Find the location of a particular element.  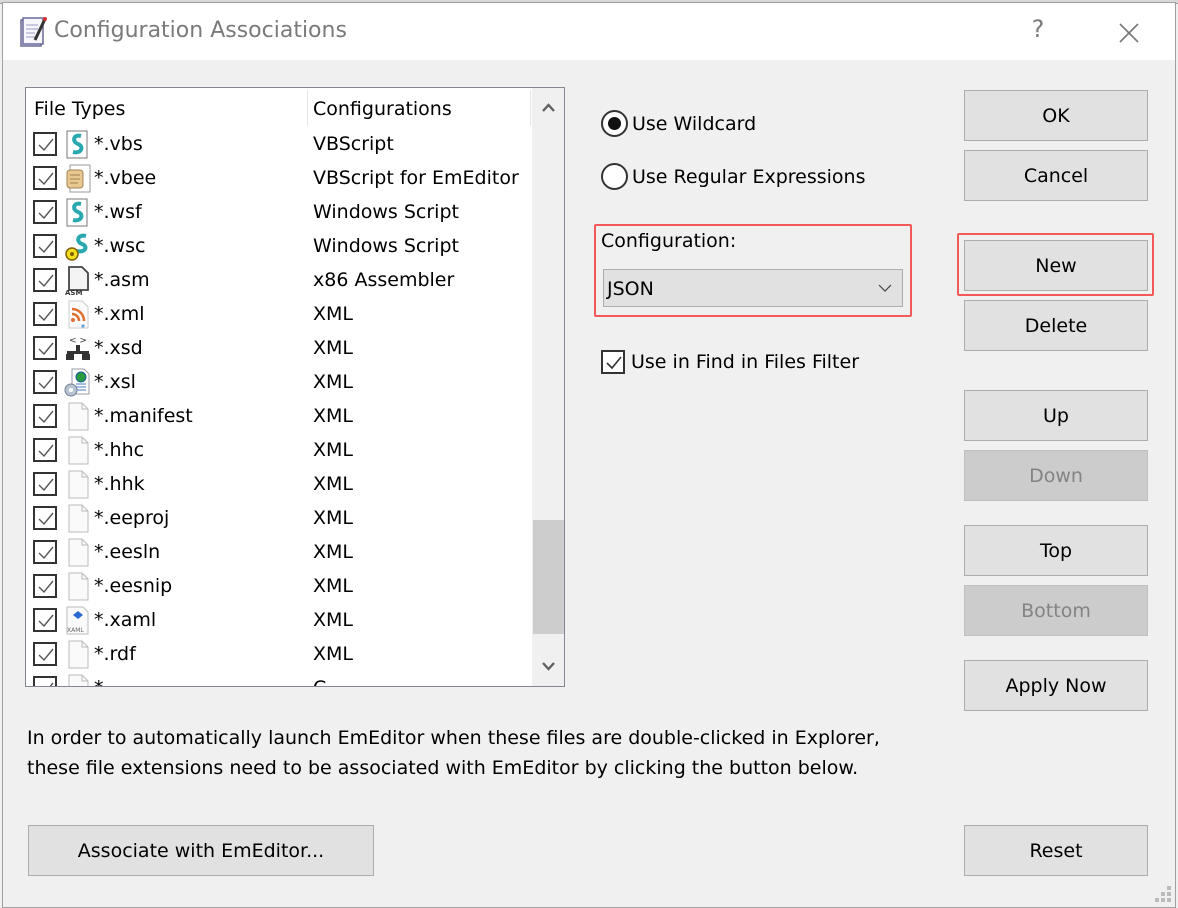

rss-file-icon is located at coordinates (78, 314).